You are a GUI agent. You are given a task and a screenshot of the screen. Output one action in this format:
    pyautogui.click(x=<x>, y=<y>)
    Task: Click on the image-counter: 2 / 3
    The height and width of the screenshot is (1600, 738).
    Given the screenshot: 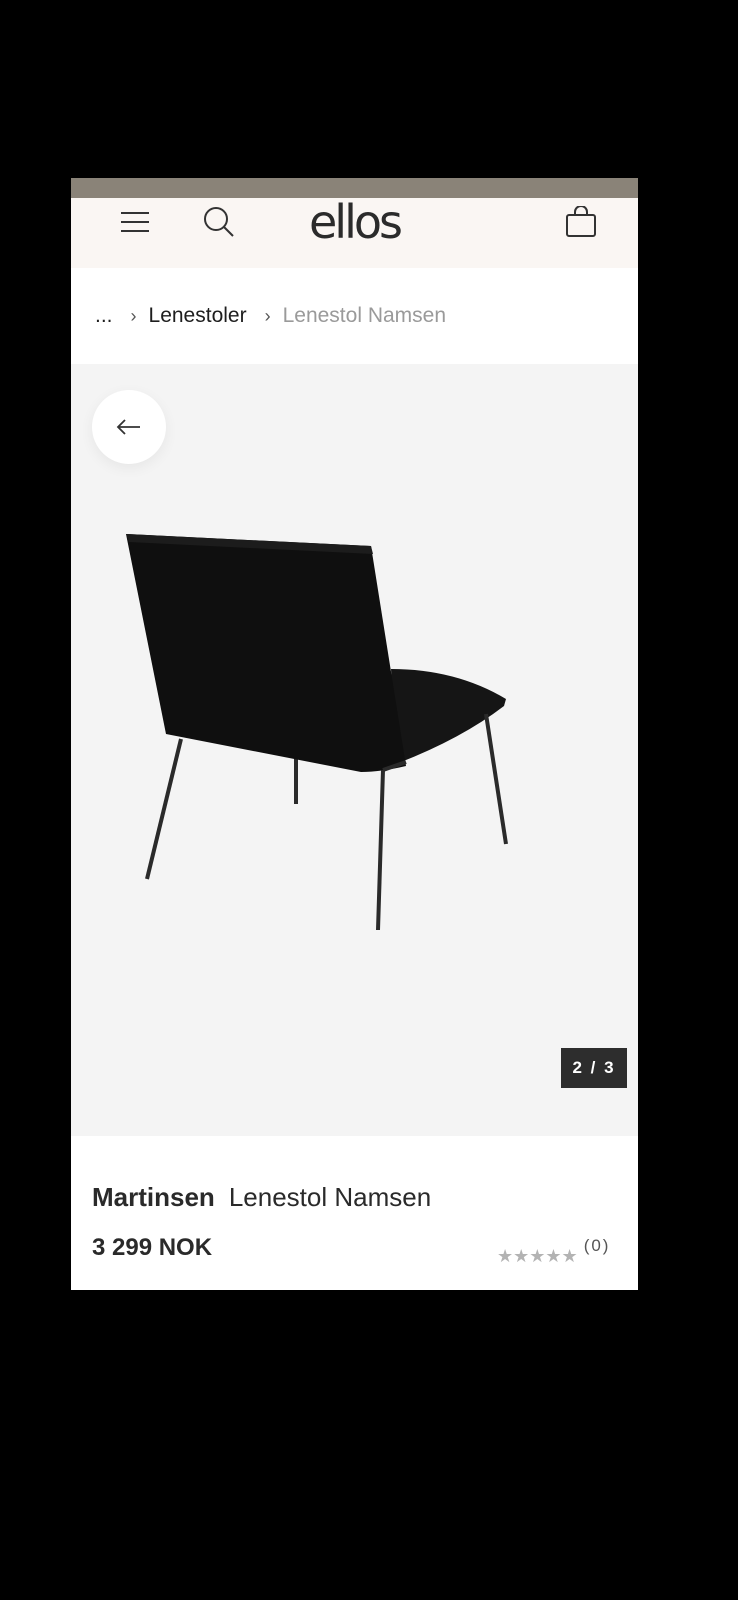 What is the action you would take?
    pyautogui.click(x=594, y=1068)
    